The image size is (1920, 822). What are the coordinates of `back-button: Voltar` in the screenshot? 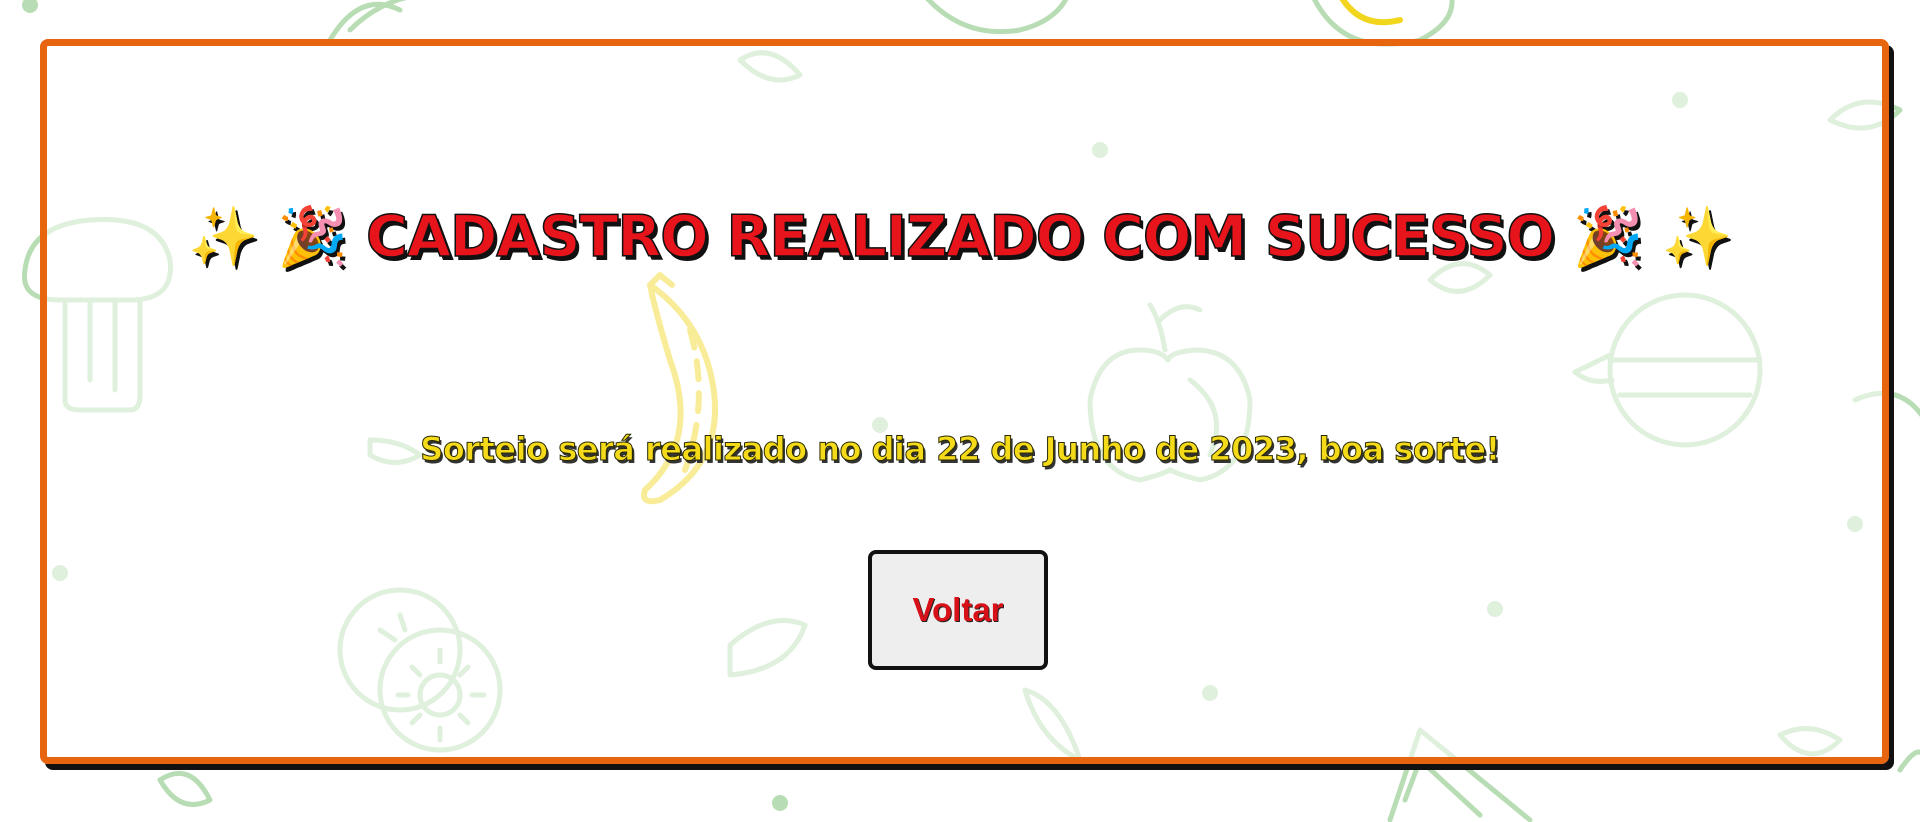 It's located at (958, 610).